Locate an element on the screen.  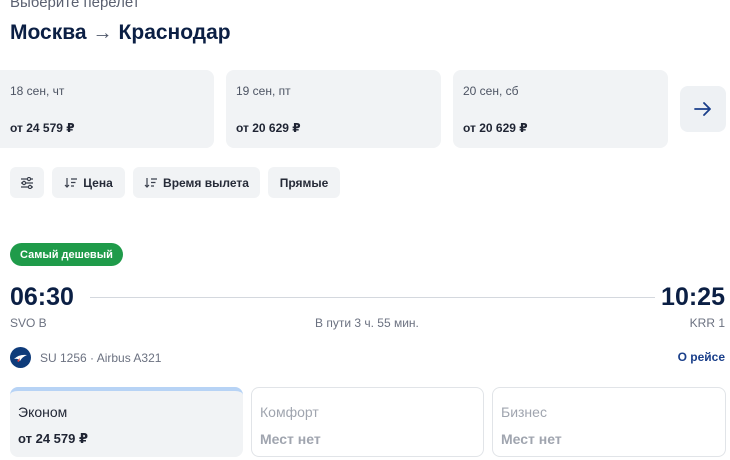
sort-price-button: Цена is located at coordinates (88, 182).